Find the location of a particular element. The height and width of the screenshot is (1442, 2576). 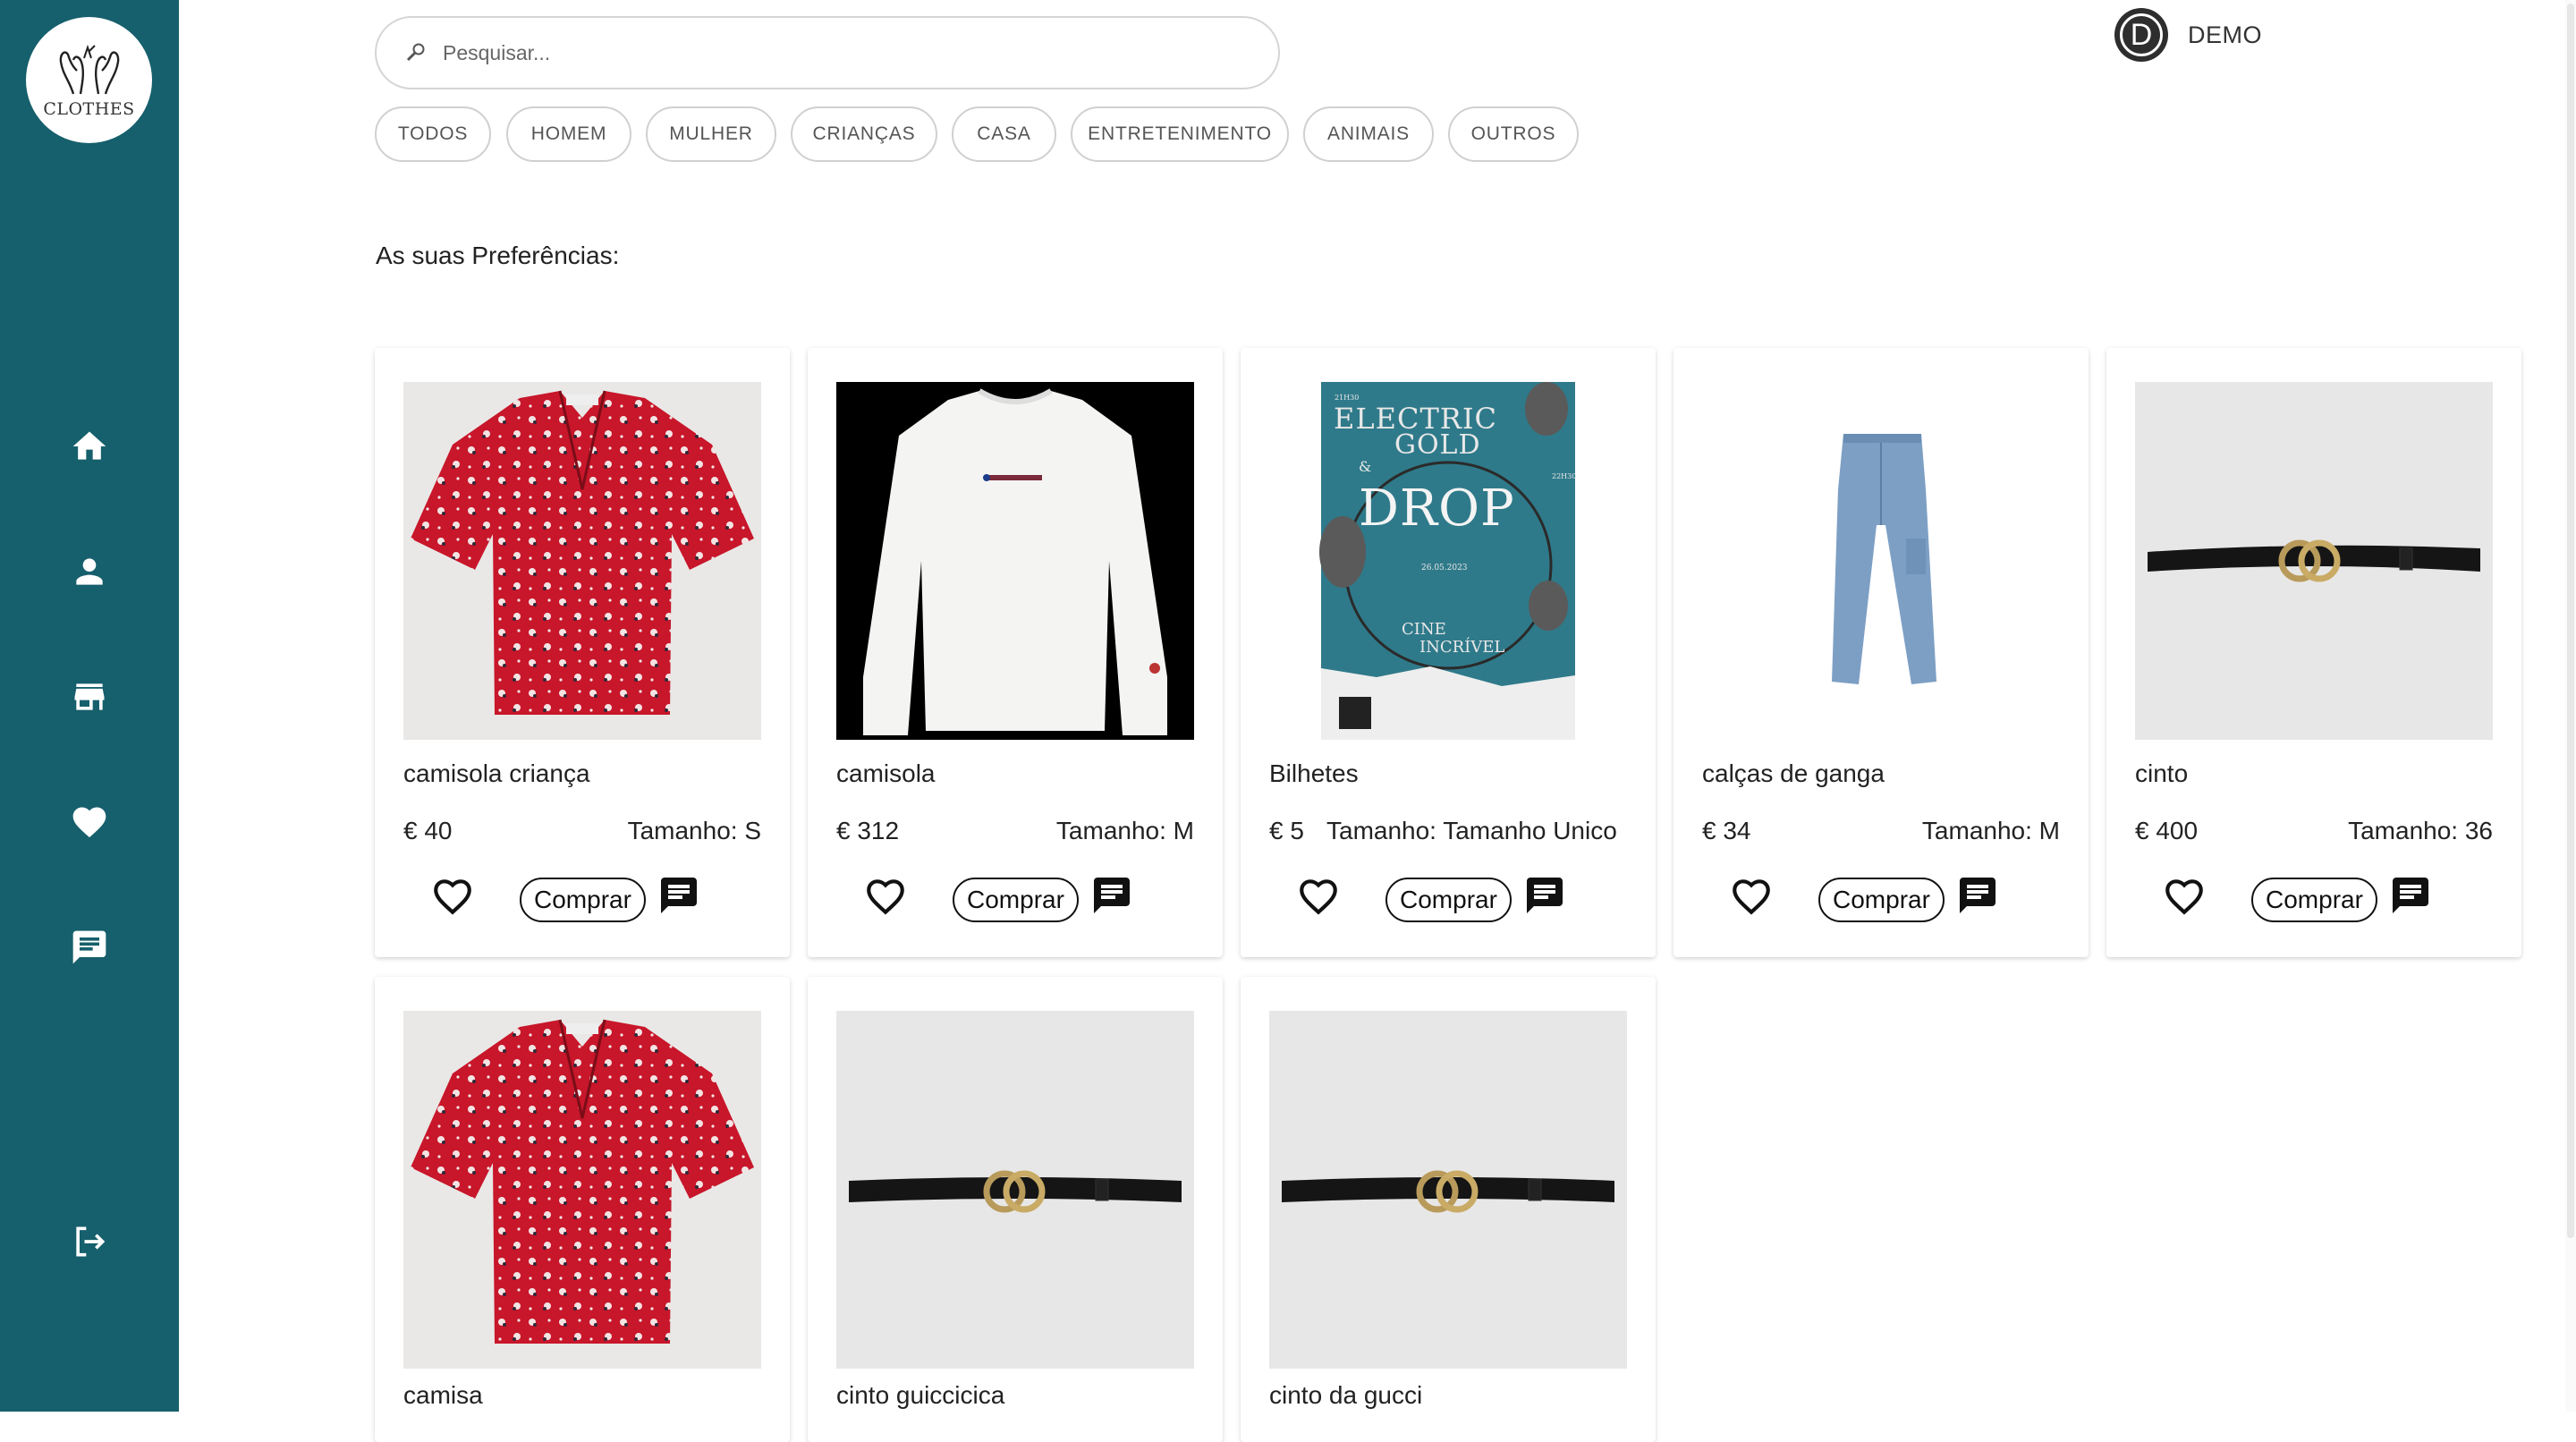

product-price: € 34 is located at coordinates (1726, 830).